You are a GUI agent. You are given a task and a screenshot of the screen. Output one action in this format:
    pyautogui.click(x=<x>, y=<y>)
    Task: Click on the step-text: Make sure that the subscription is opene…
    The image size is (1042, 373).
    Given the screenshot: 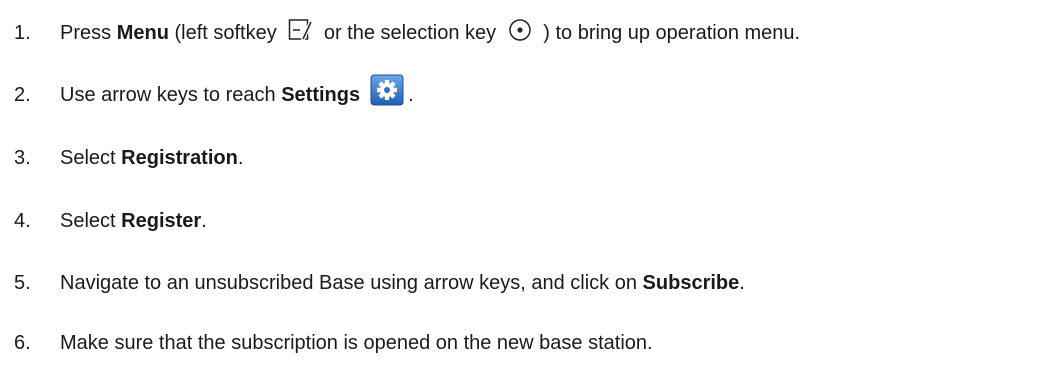 What is the action you would take?
    pyautogui.click(x=356, y=342)
    